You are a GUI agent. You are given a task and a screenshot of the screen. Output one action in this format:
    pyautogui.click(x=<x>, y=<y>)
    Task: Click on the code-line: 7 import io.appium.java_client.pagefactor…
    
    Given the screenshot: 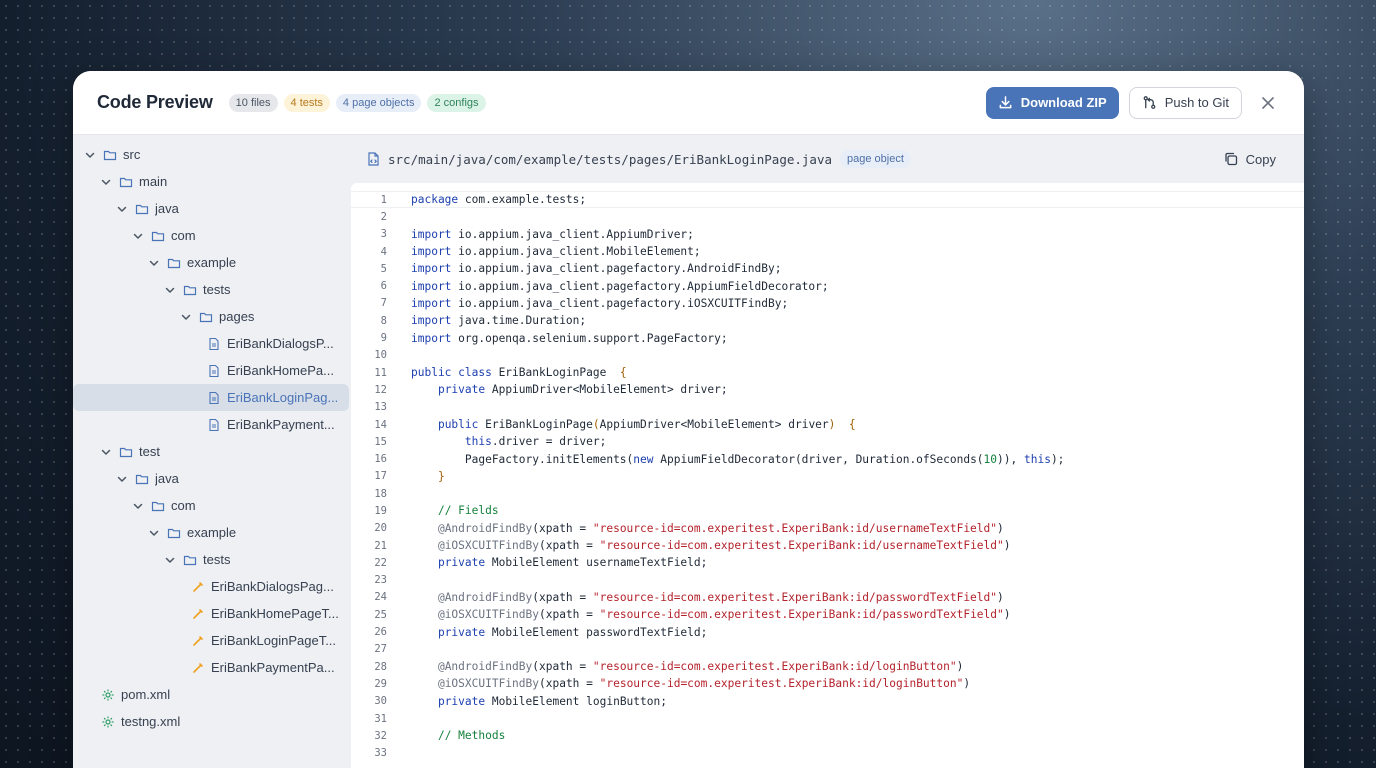 What is the action you would take?
    pyautogui.click(x=827, y=303)
    